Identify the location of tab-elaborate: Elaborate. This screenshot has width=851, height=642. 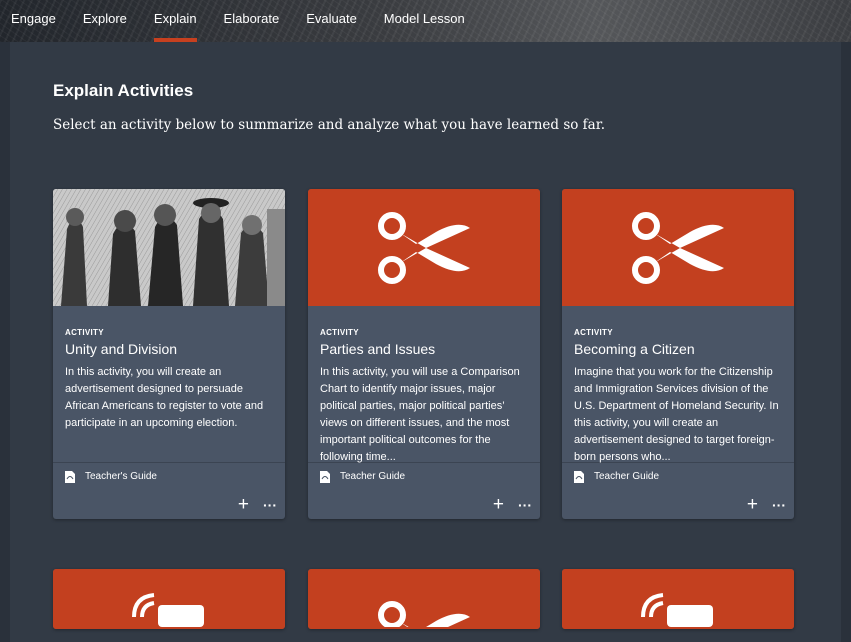
(252, 21).